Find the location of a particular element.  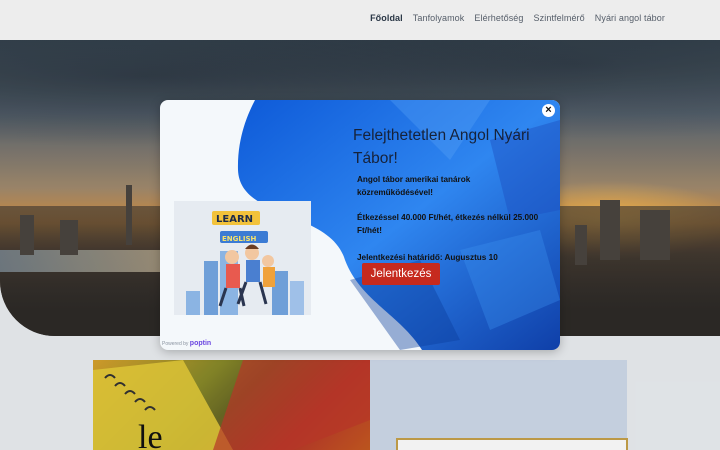

learn-english-illustration: LEARN ENGLISH is located at coordinates (242, 258).